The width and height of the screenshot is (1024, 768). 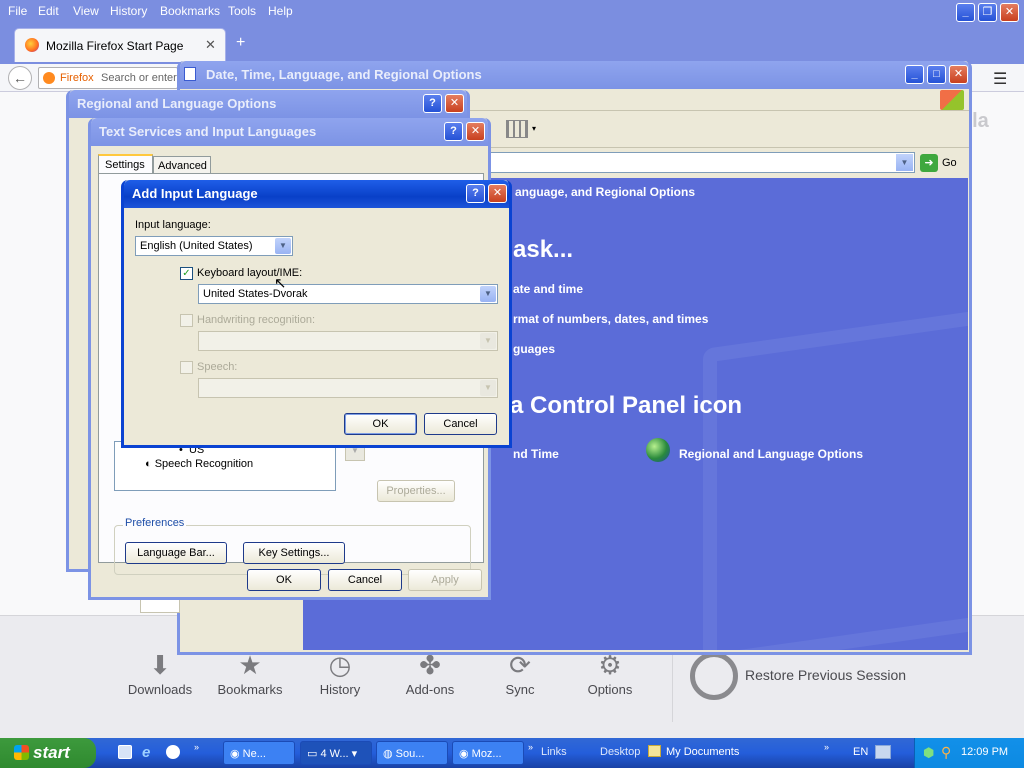 I want to click on views-icon, so click(x=517, y=129).